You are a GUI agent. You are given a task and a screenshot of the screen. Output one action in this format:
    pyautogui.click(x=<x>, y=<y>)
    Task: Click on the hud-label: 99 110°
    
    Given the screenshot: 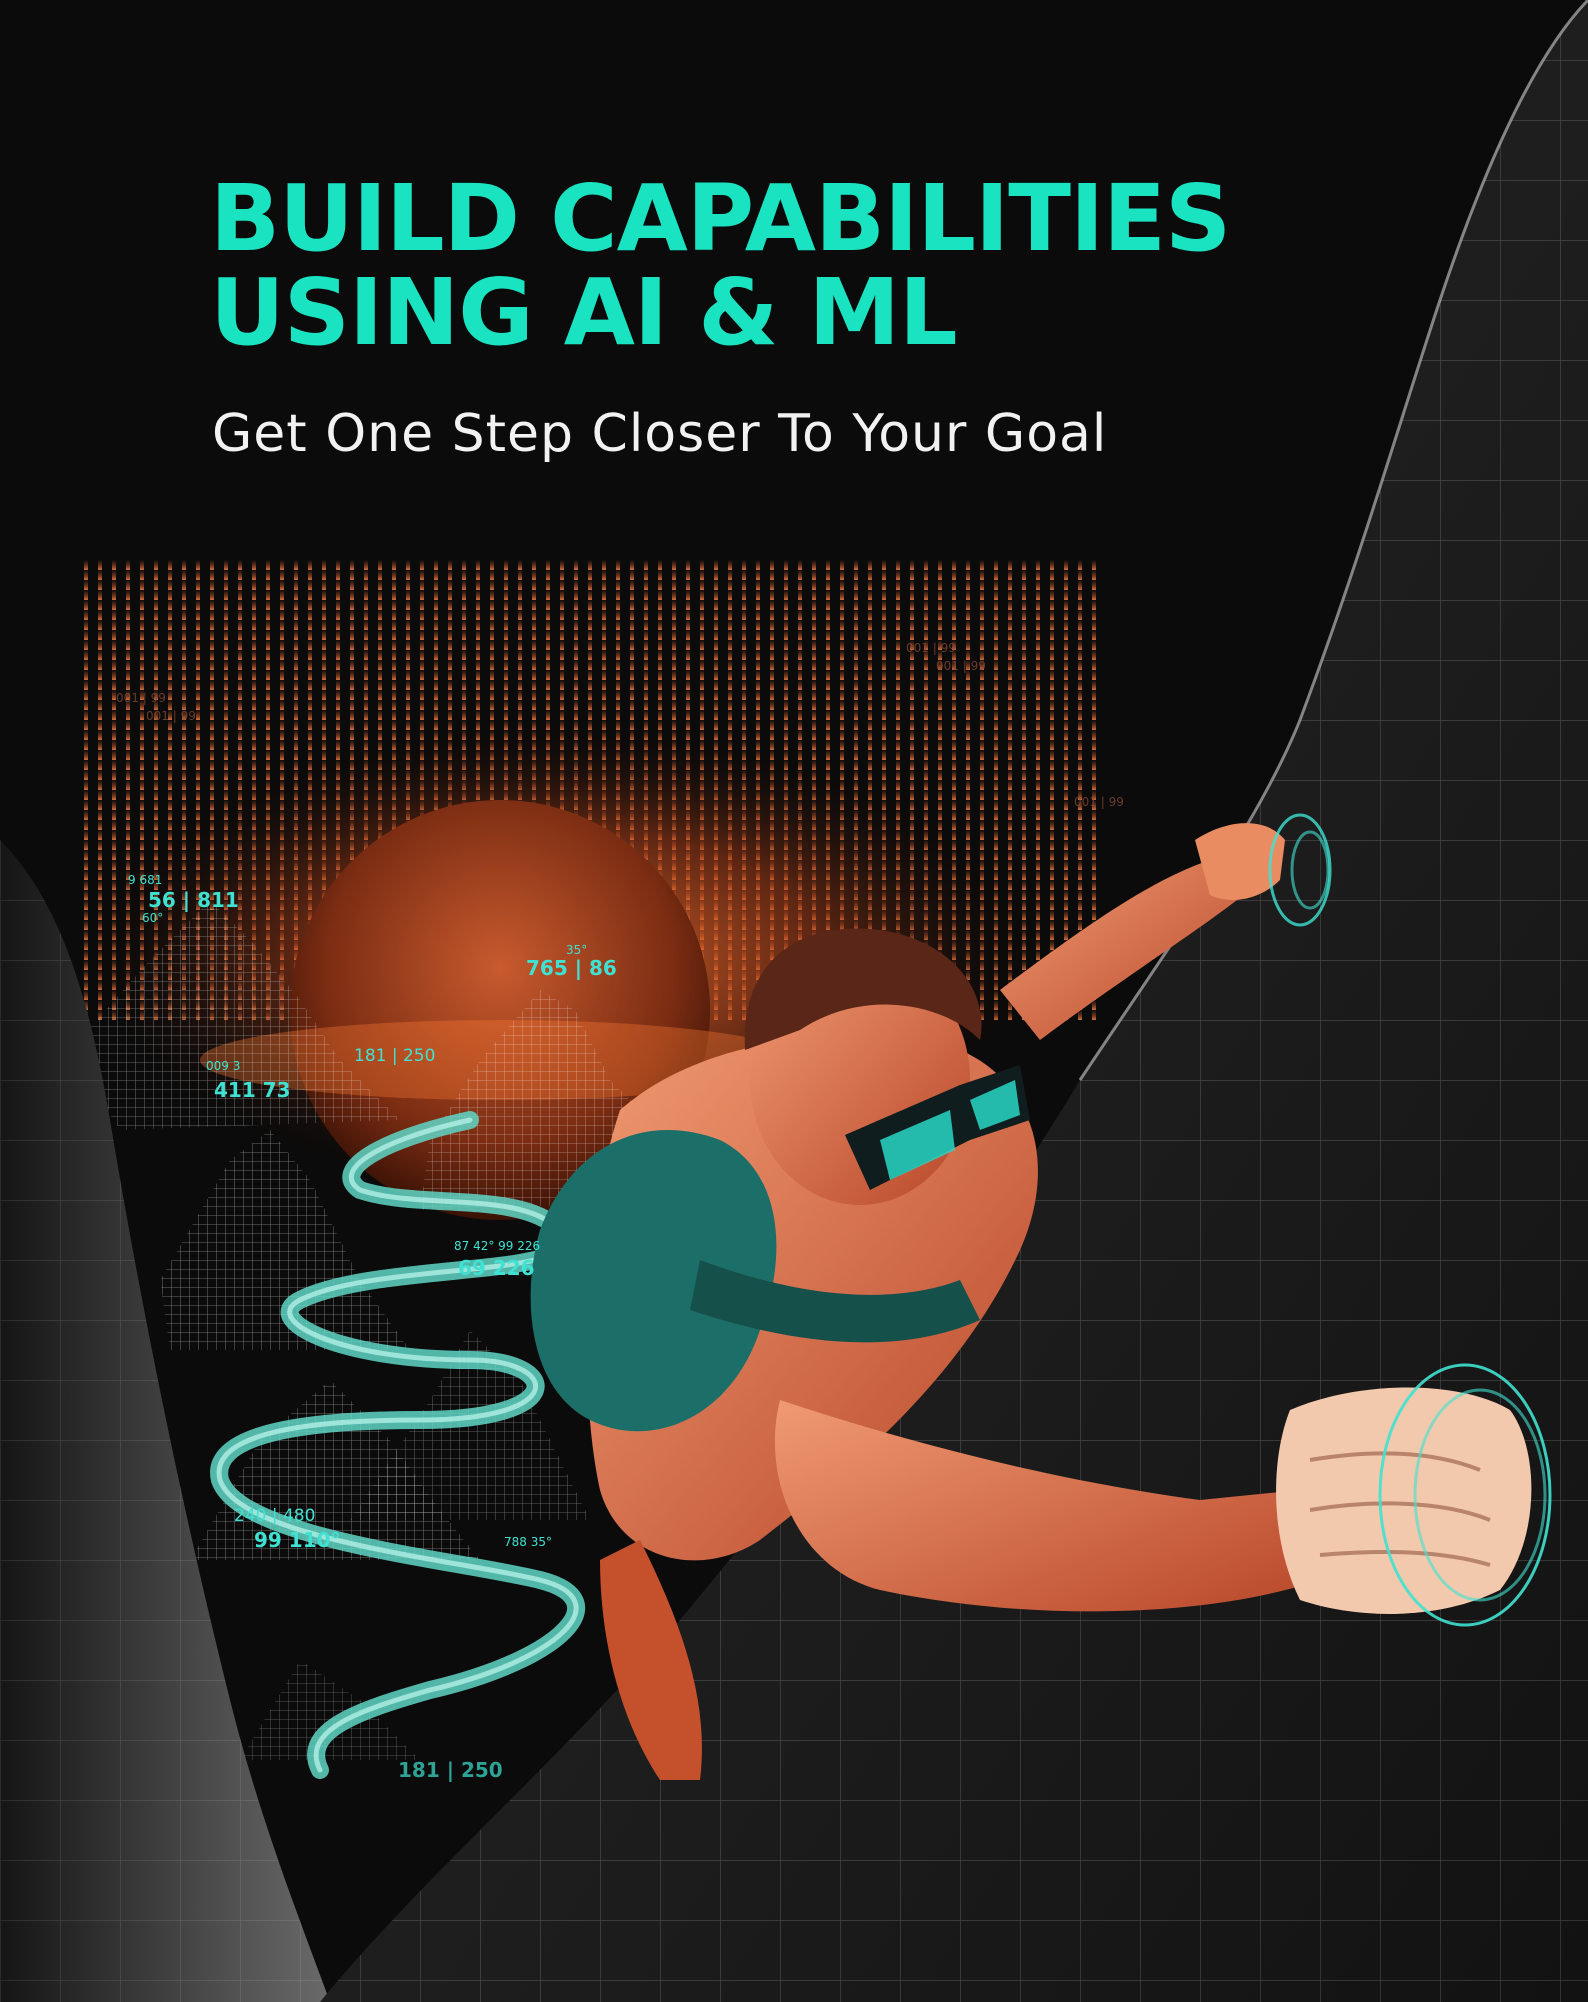 What is the action you would take?
    pyautogui.click(x=297, y=1540)
    